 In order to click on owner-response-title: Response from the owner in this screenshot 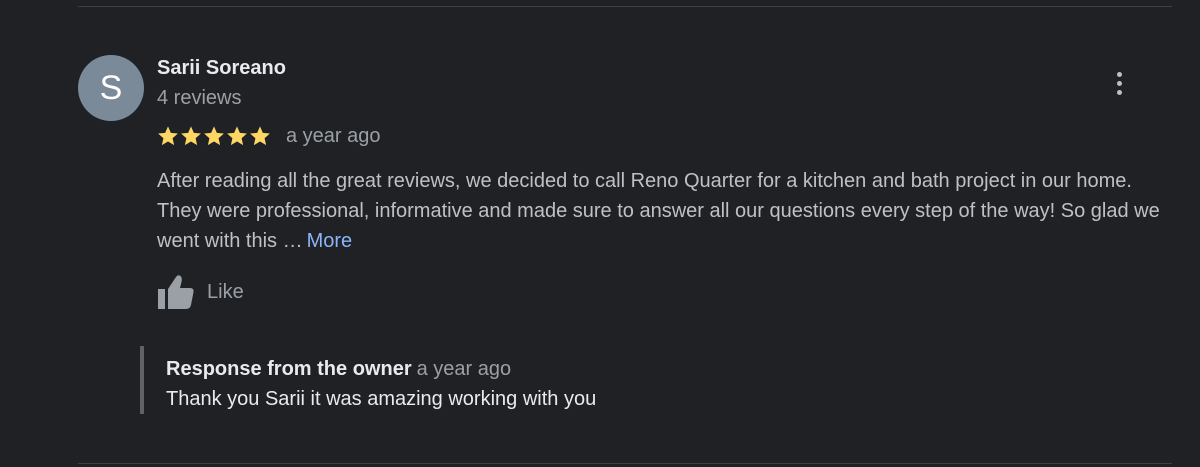, I will do `click(289, 369)`.